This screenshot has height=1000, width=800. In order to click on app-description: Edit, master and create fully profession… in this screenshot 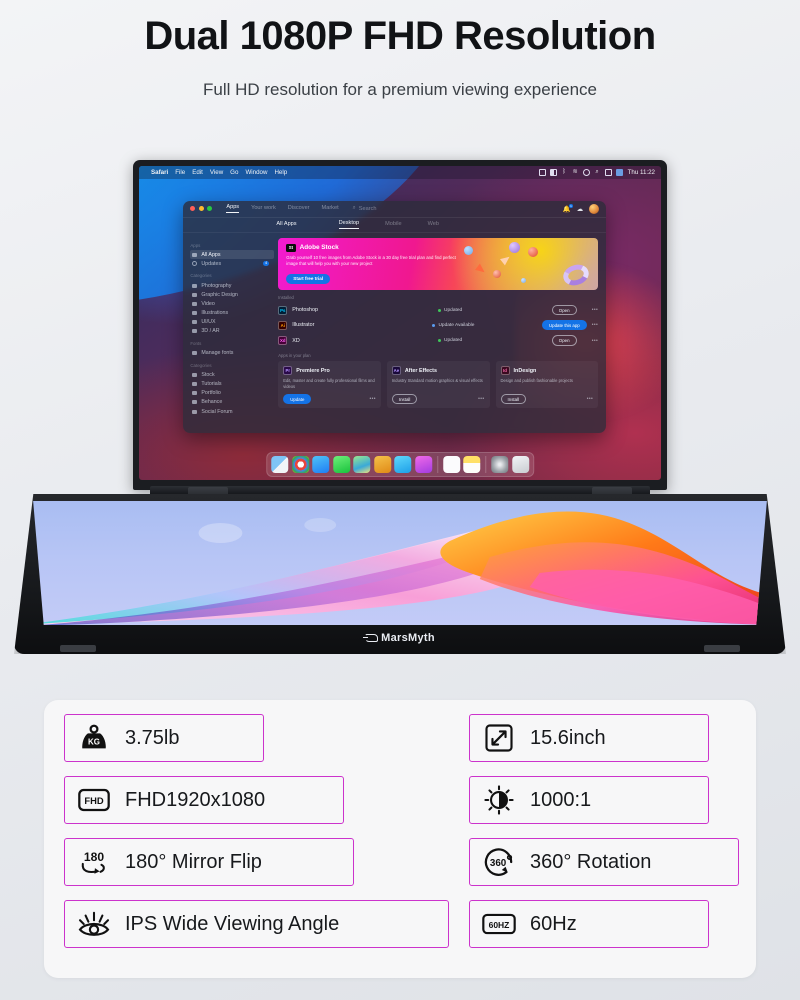, I will do `click(329, 384)`.